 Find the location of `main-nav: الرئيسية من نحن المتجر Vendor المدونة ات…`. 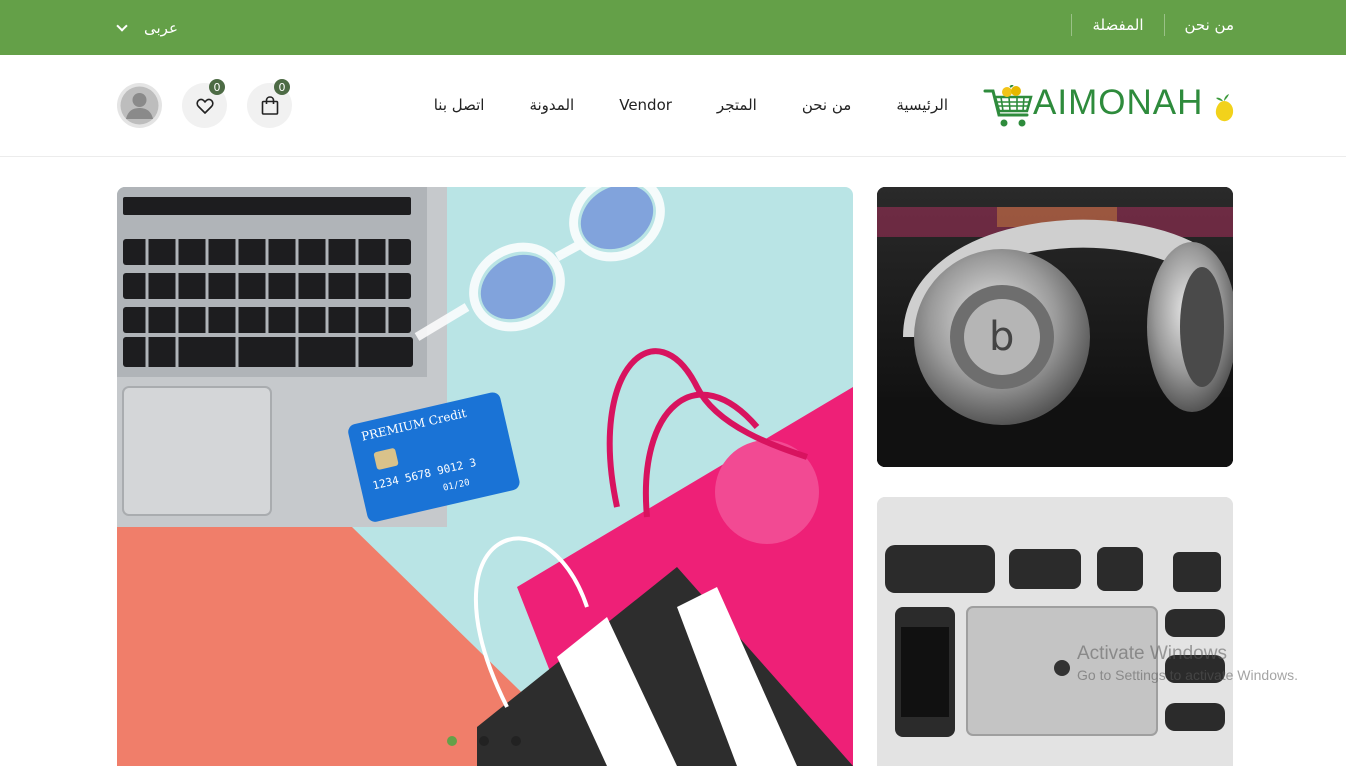

main-nav: الرئيسية من نحن المتجر Vendor المدونة ات… is located at coordinates (691, 105).